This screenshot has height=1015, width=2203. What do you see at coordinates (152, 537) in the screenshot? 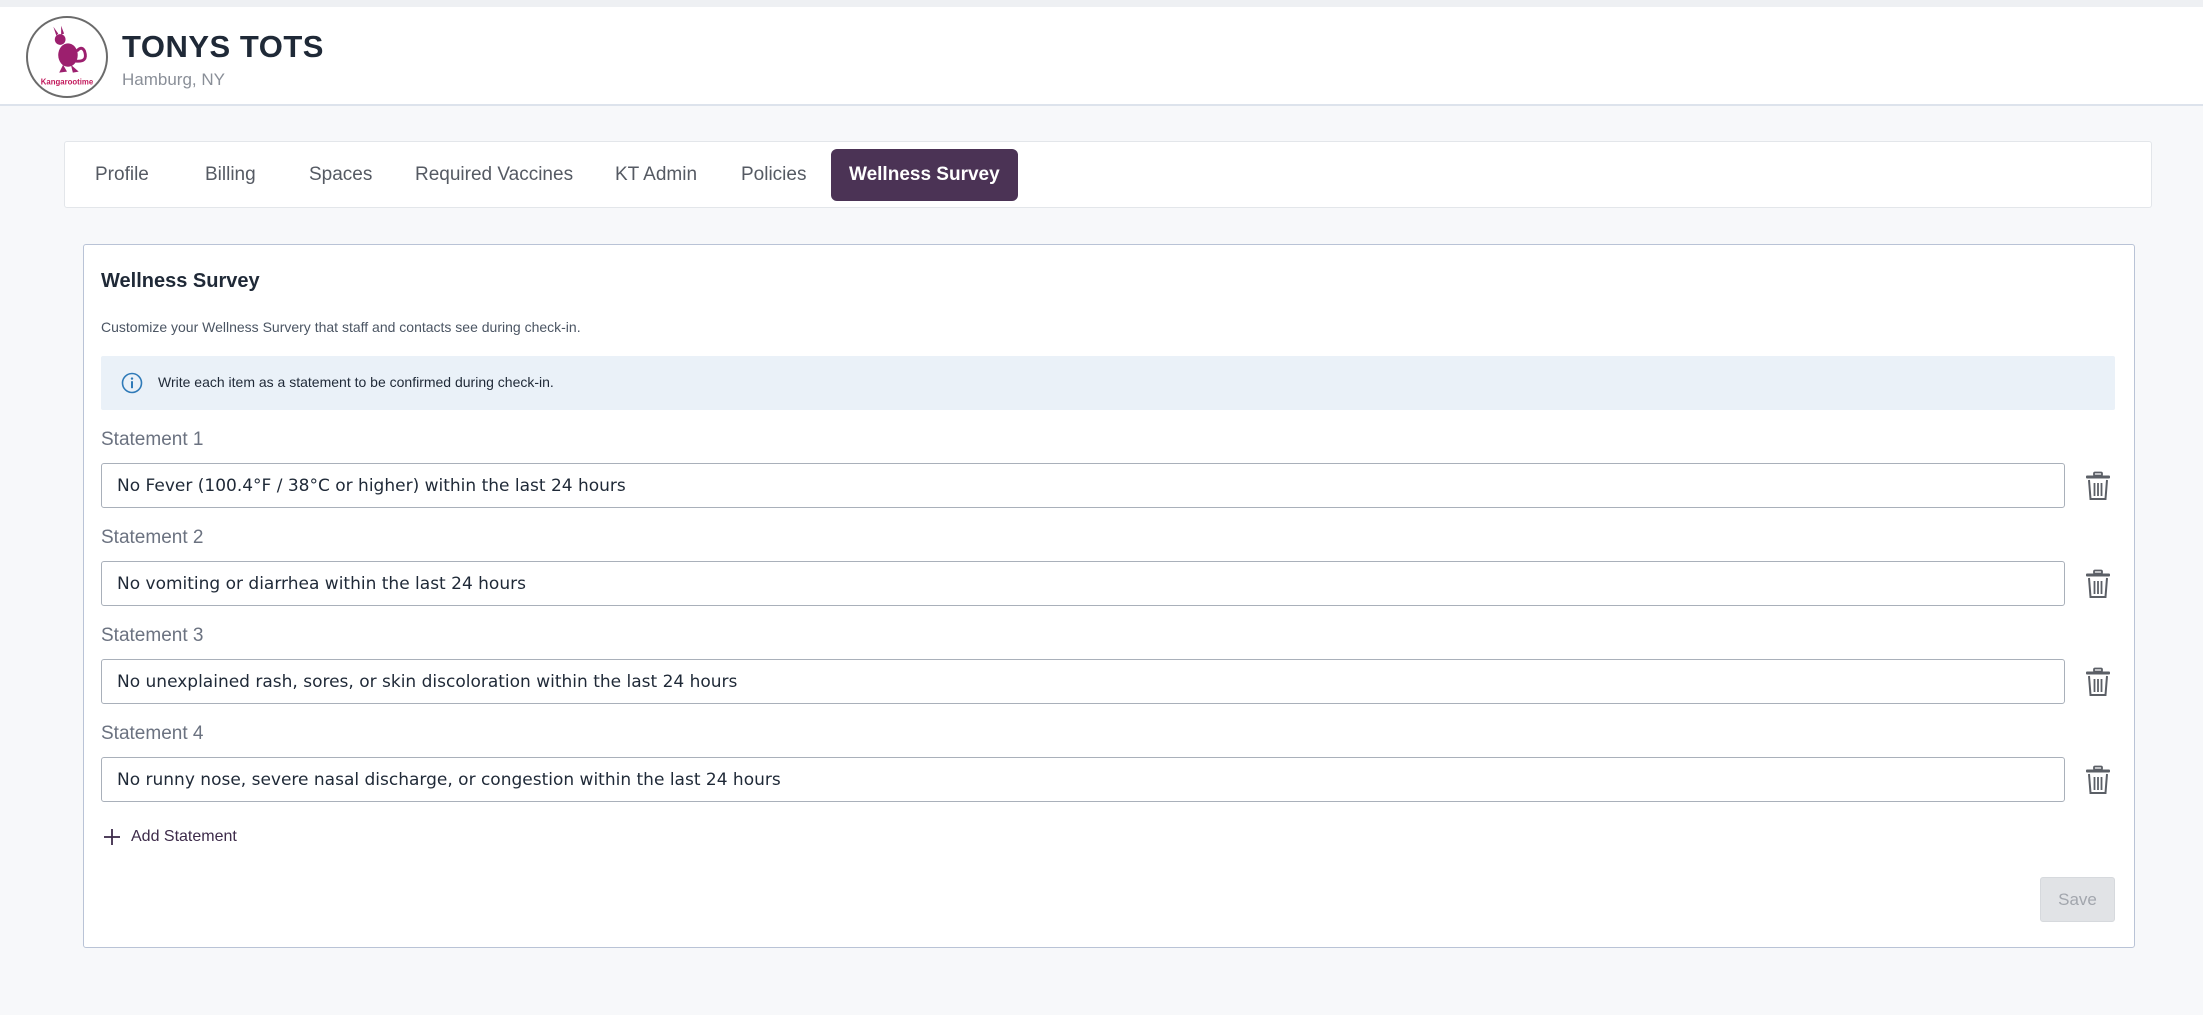
I see `statement-label: Statement 2` at bounding box center [152, 537].